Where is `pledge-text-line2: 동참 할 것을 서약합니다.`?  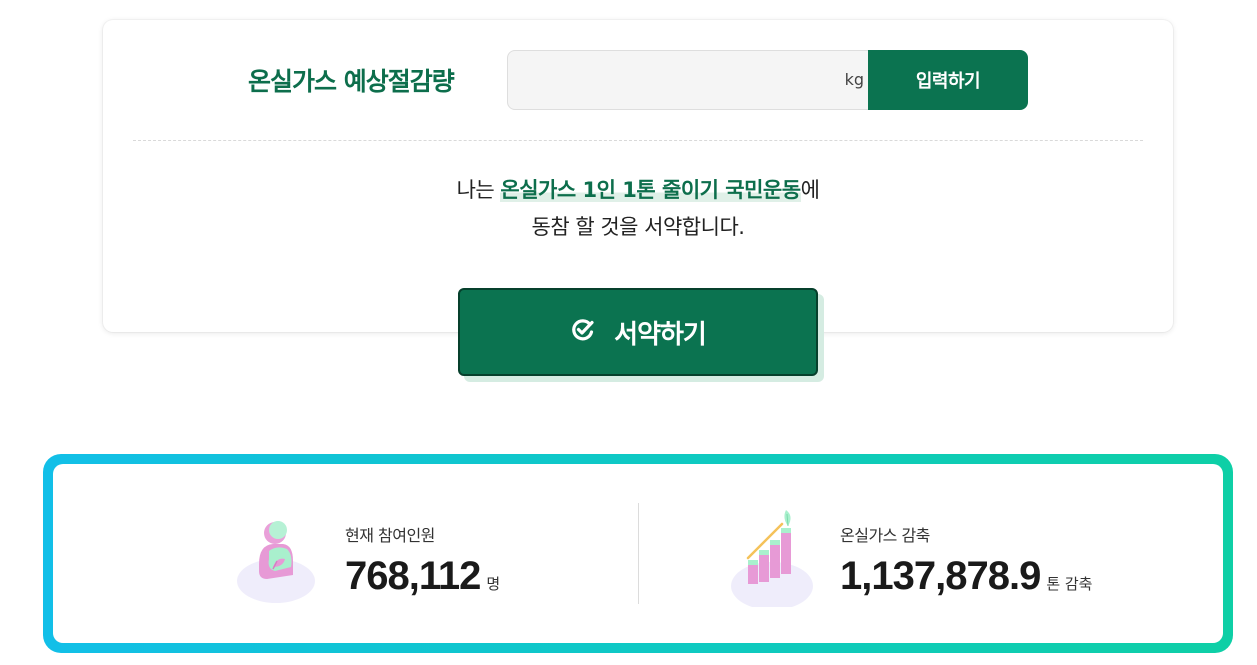
pledge-text-line2: 동참 할 것을 서약합니다. is located at coordinates (638, 227).